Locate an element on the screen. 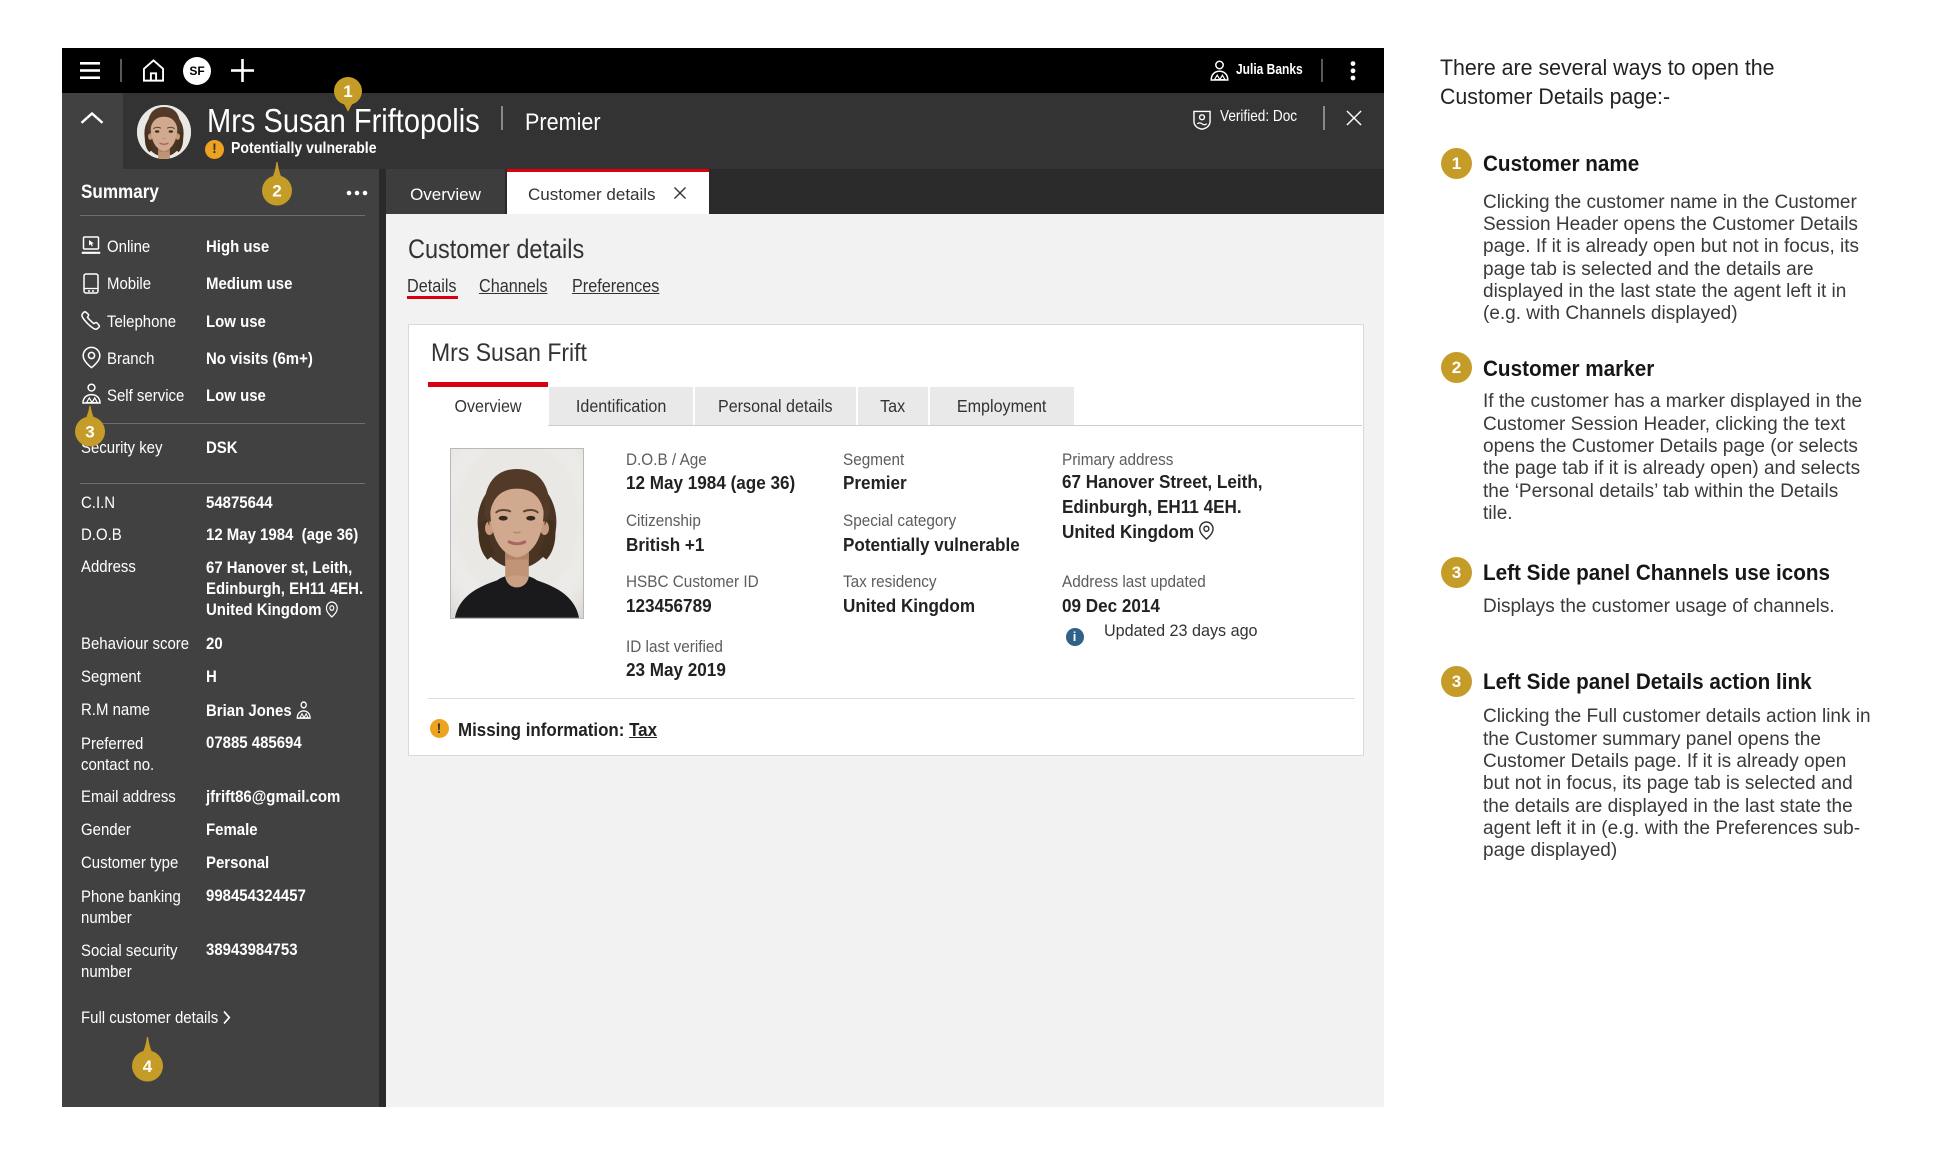  svg-text: 4 is located at coordinates (148, 1066).